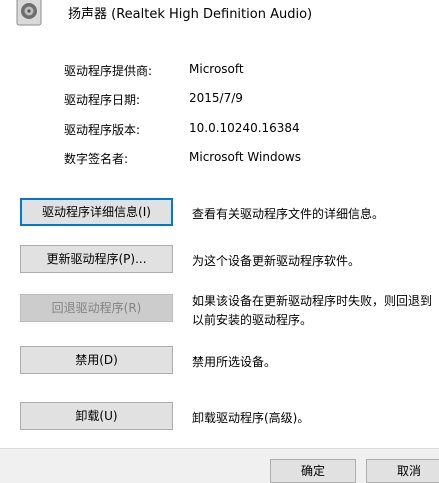 The image size is (439, 483). I want to click on date-label: 驱动程序日期:, so click(102, 100).